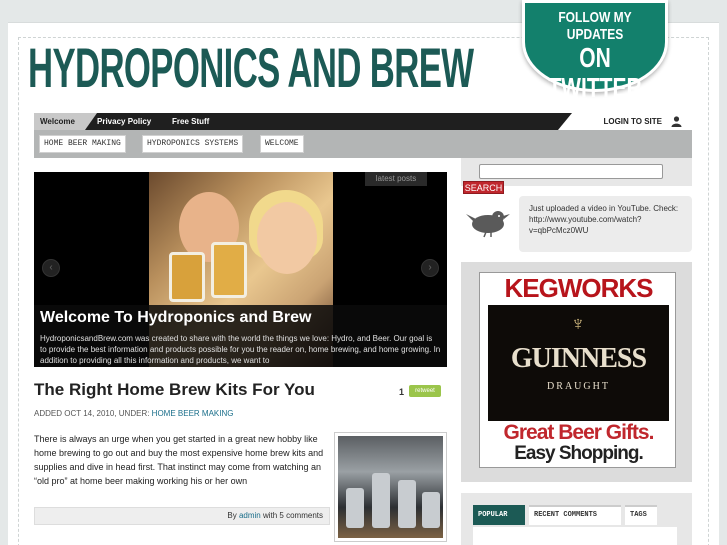  I want to click on brew-equipment-image, so click(390, 487).